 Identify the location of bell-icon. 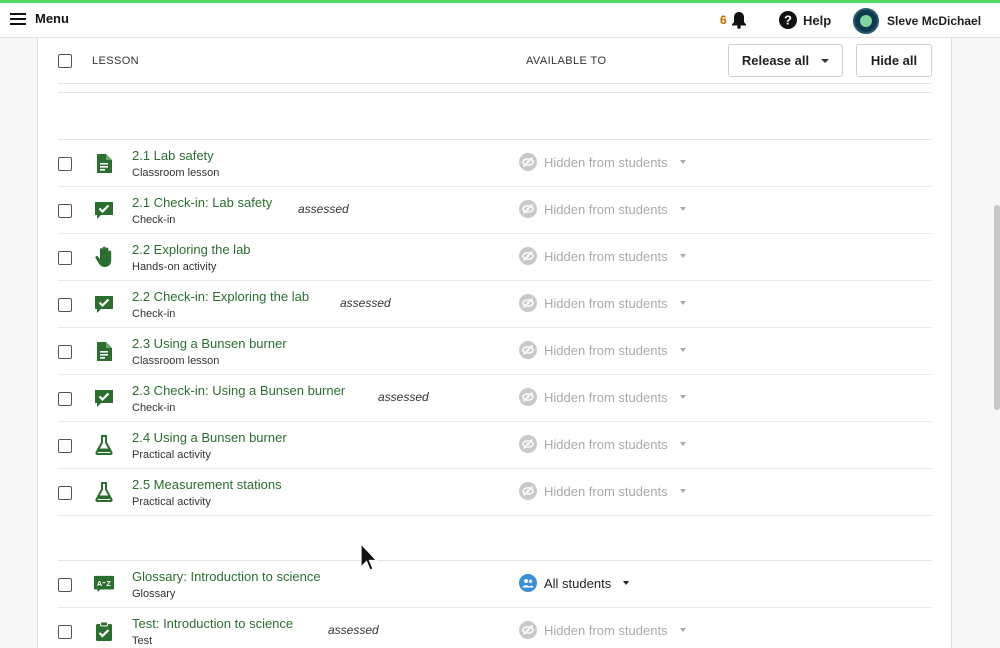
(738, 20).